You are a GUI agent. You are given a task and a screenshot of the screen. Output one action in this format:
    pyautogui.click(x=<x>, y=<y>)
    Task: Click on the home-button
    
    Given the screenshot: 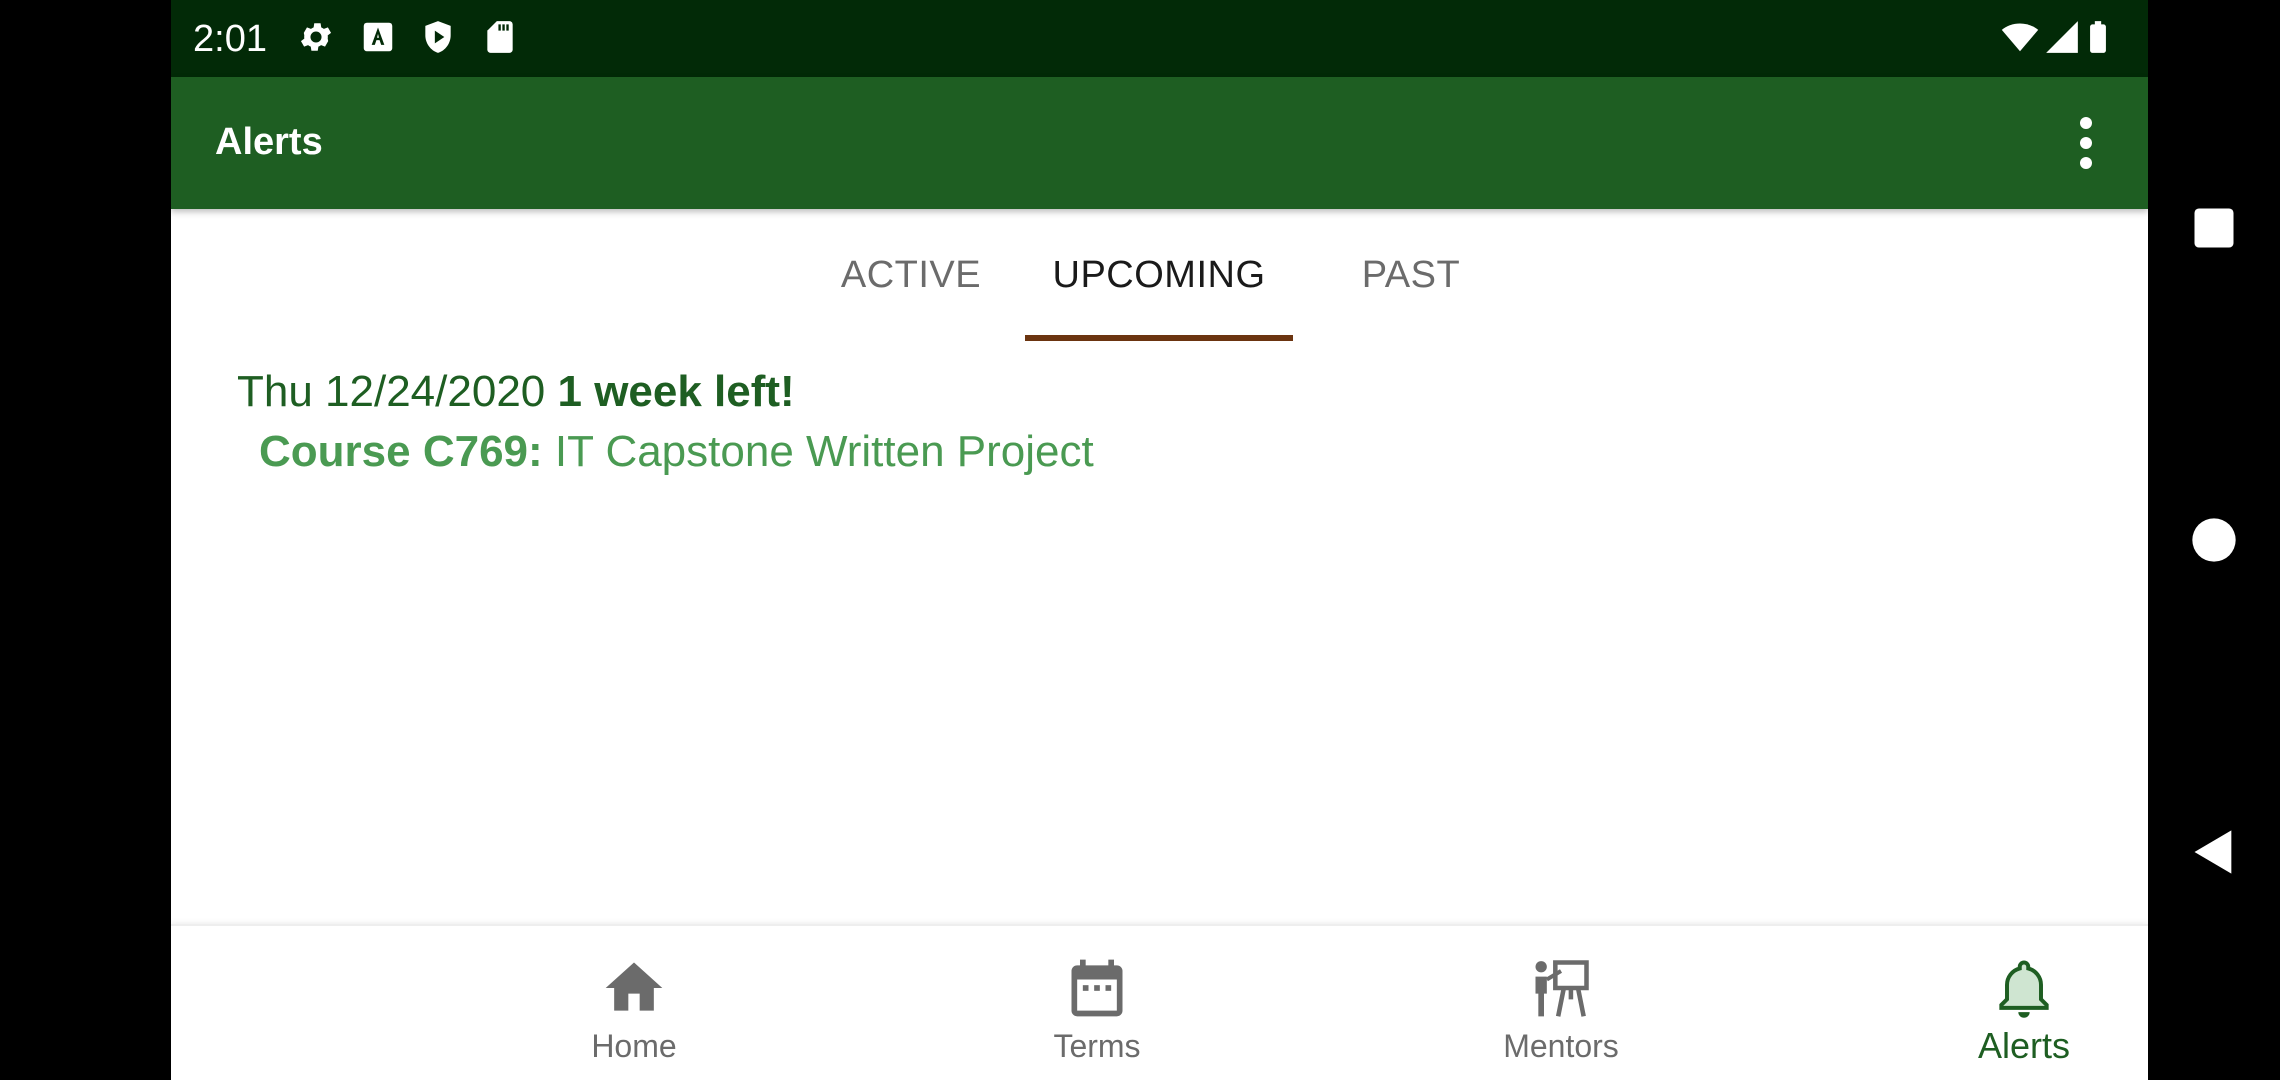 What is the action you would take?
    pyautogui.click(x=2214, y=540)
    